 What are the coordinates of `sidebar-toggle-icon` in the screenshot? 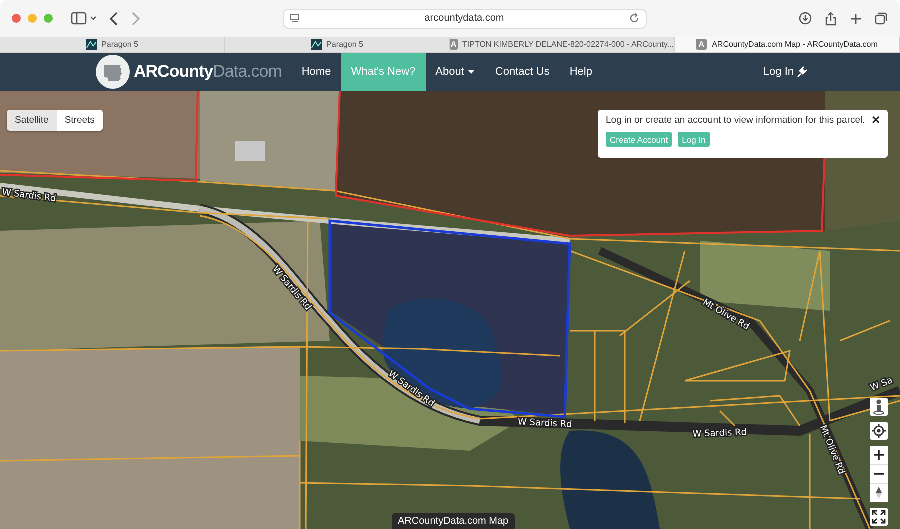 It's located at (84, 19).